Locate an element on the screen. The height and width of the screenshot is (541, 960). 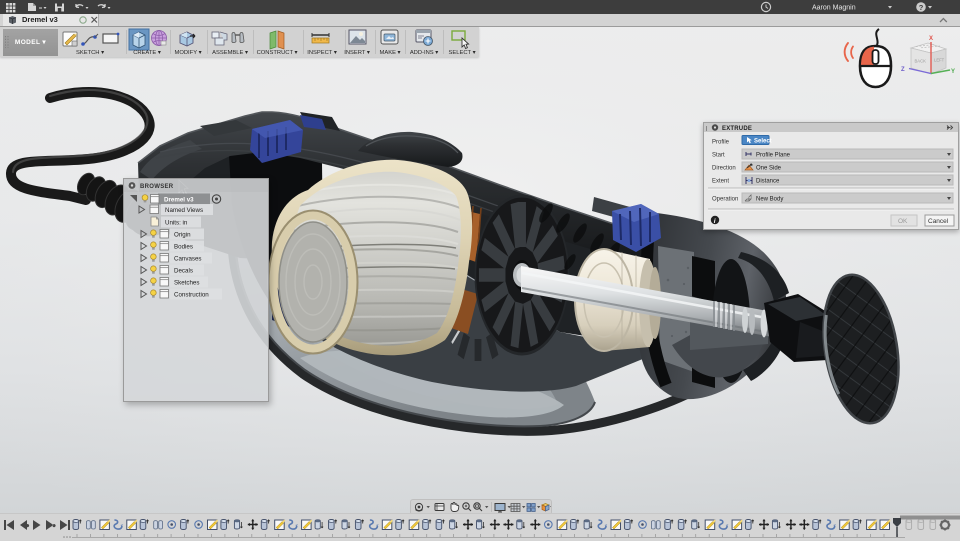
svg-text: INSERT ▾ is located at coordinates (357, 53).